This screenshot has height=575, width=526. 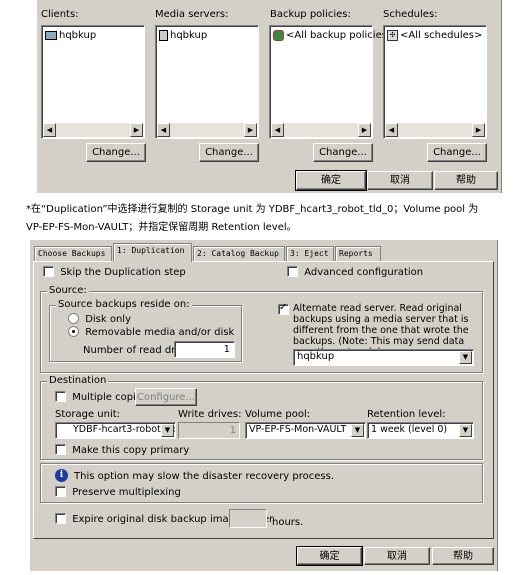 What do you see at coordinates (332, 82) in the screenshot?
I see `backup-policies-listbox: <All backup policies> ◀ ▶` at bounding box center [332, 82].